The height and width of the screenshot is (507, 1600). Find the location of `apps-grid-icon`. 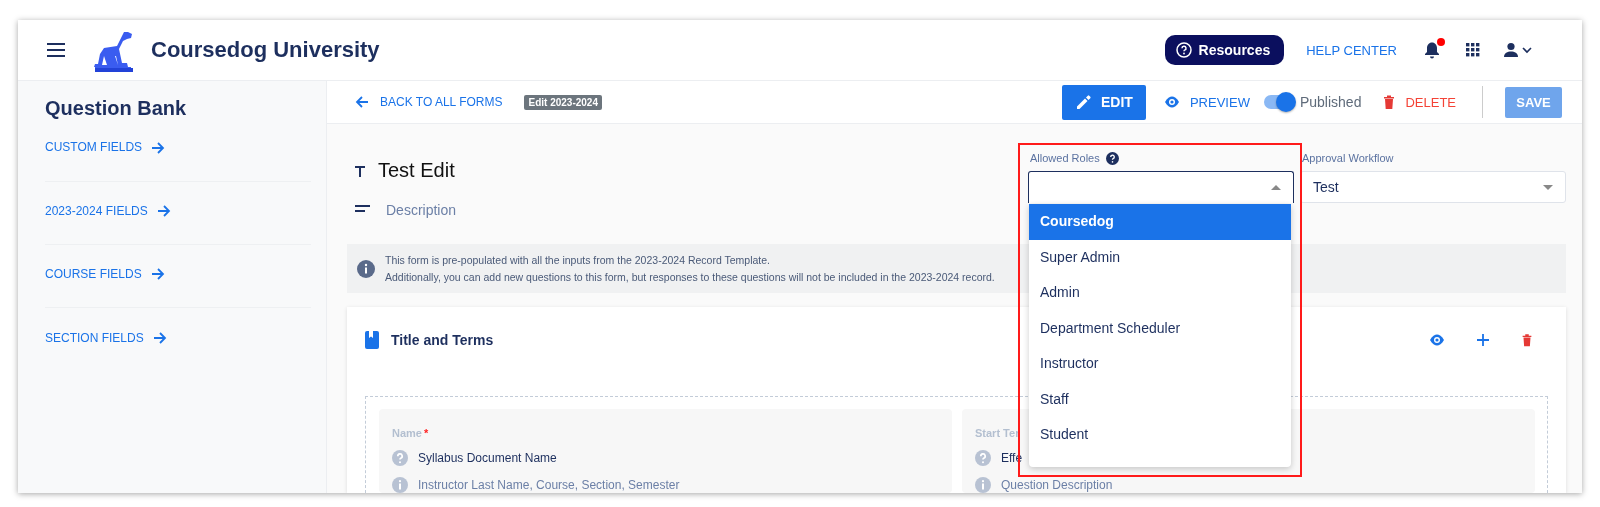

apps-grid-icon is located at coordinates (1473, 50).